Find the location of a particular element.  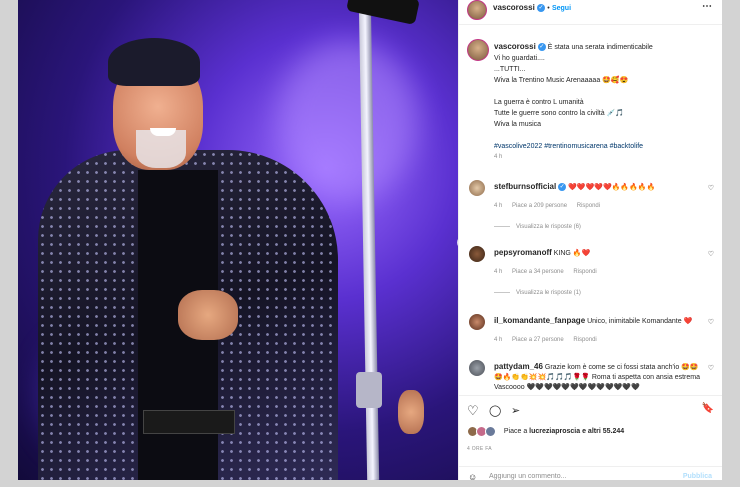

publish-button: Pubblica is located at coordinates (697, 476).